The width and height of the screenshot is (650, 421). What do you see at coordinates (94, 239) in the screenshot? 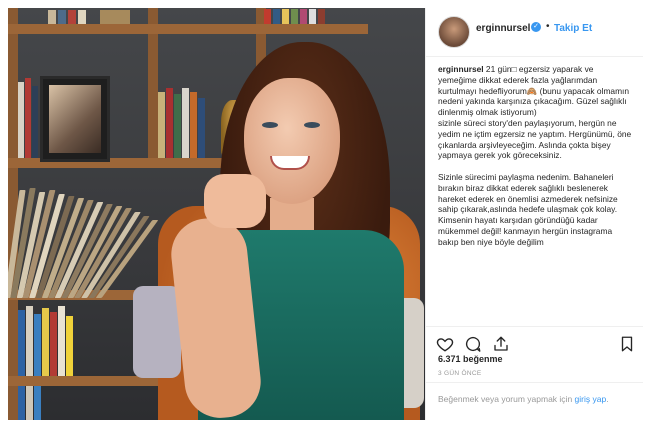
I see `record-collection` at bounding box center [94, 239].